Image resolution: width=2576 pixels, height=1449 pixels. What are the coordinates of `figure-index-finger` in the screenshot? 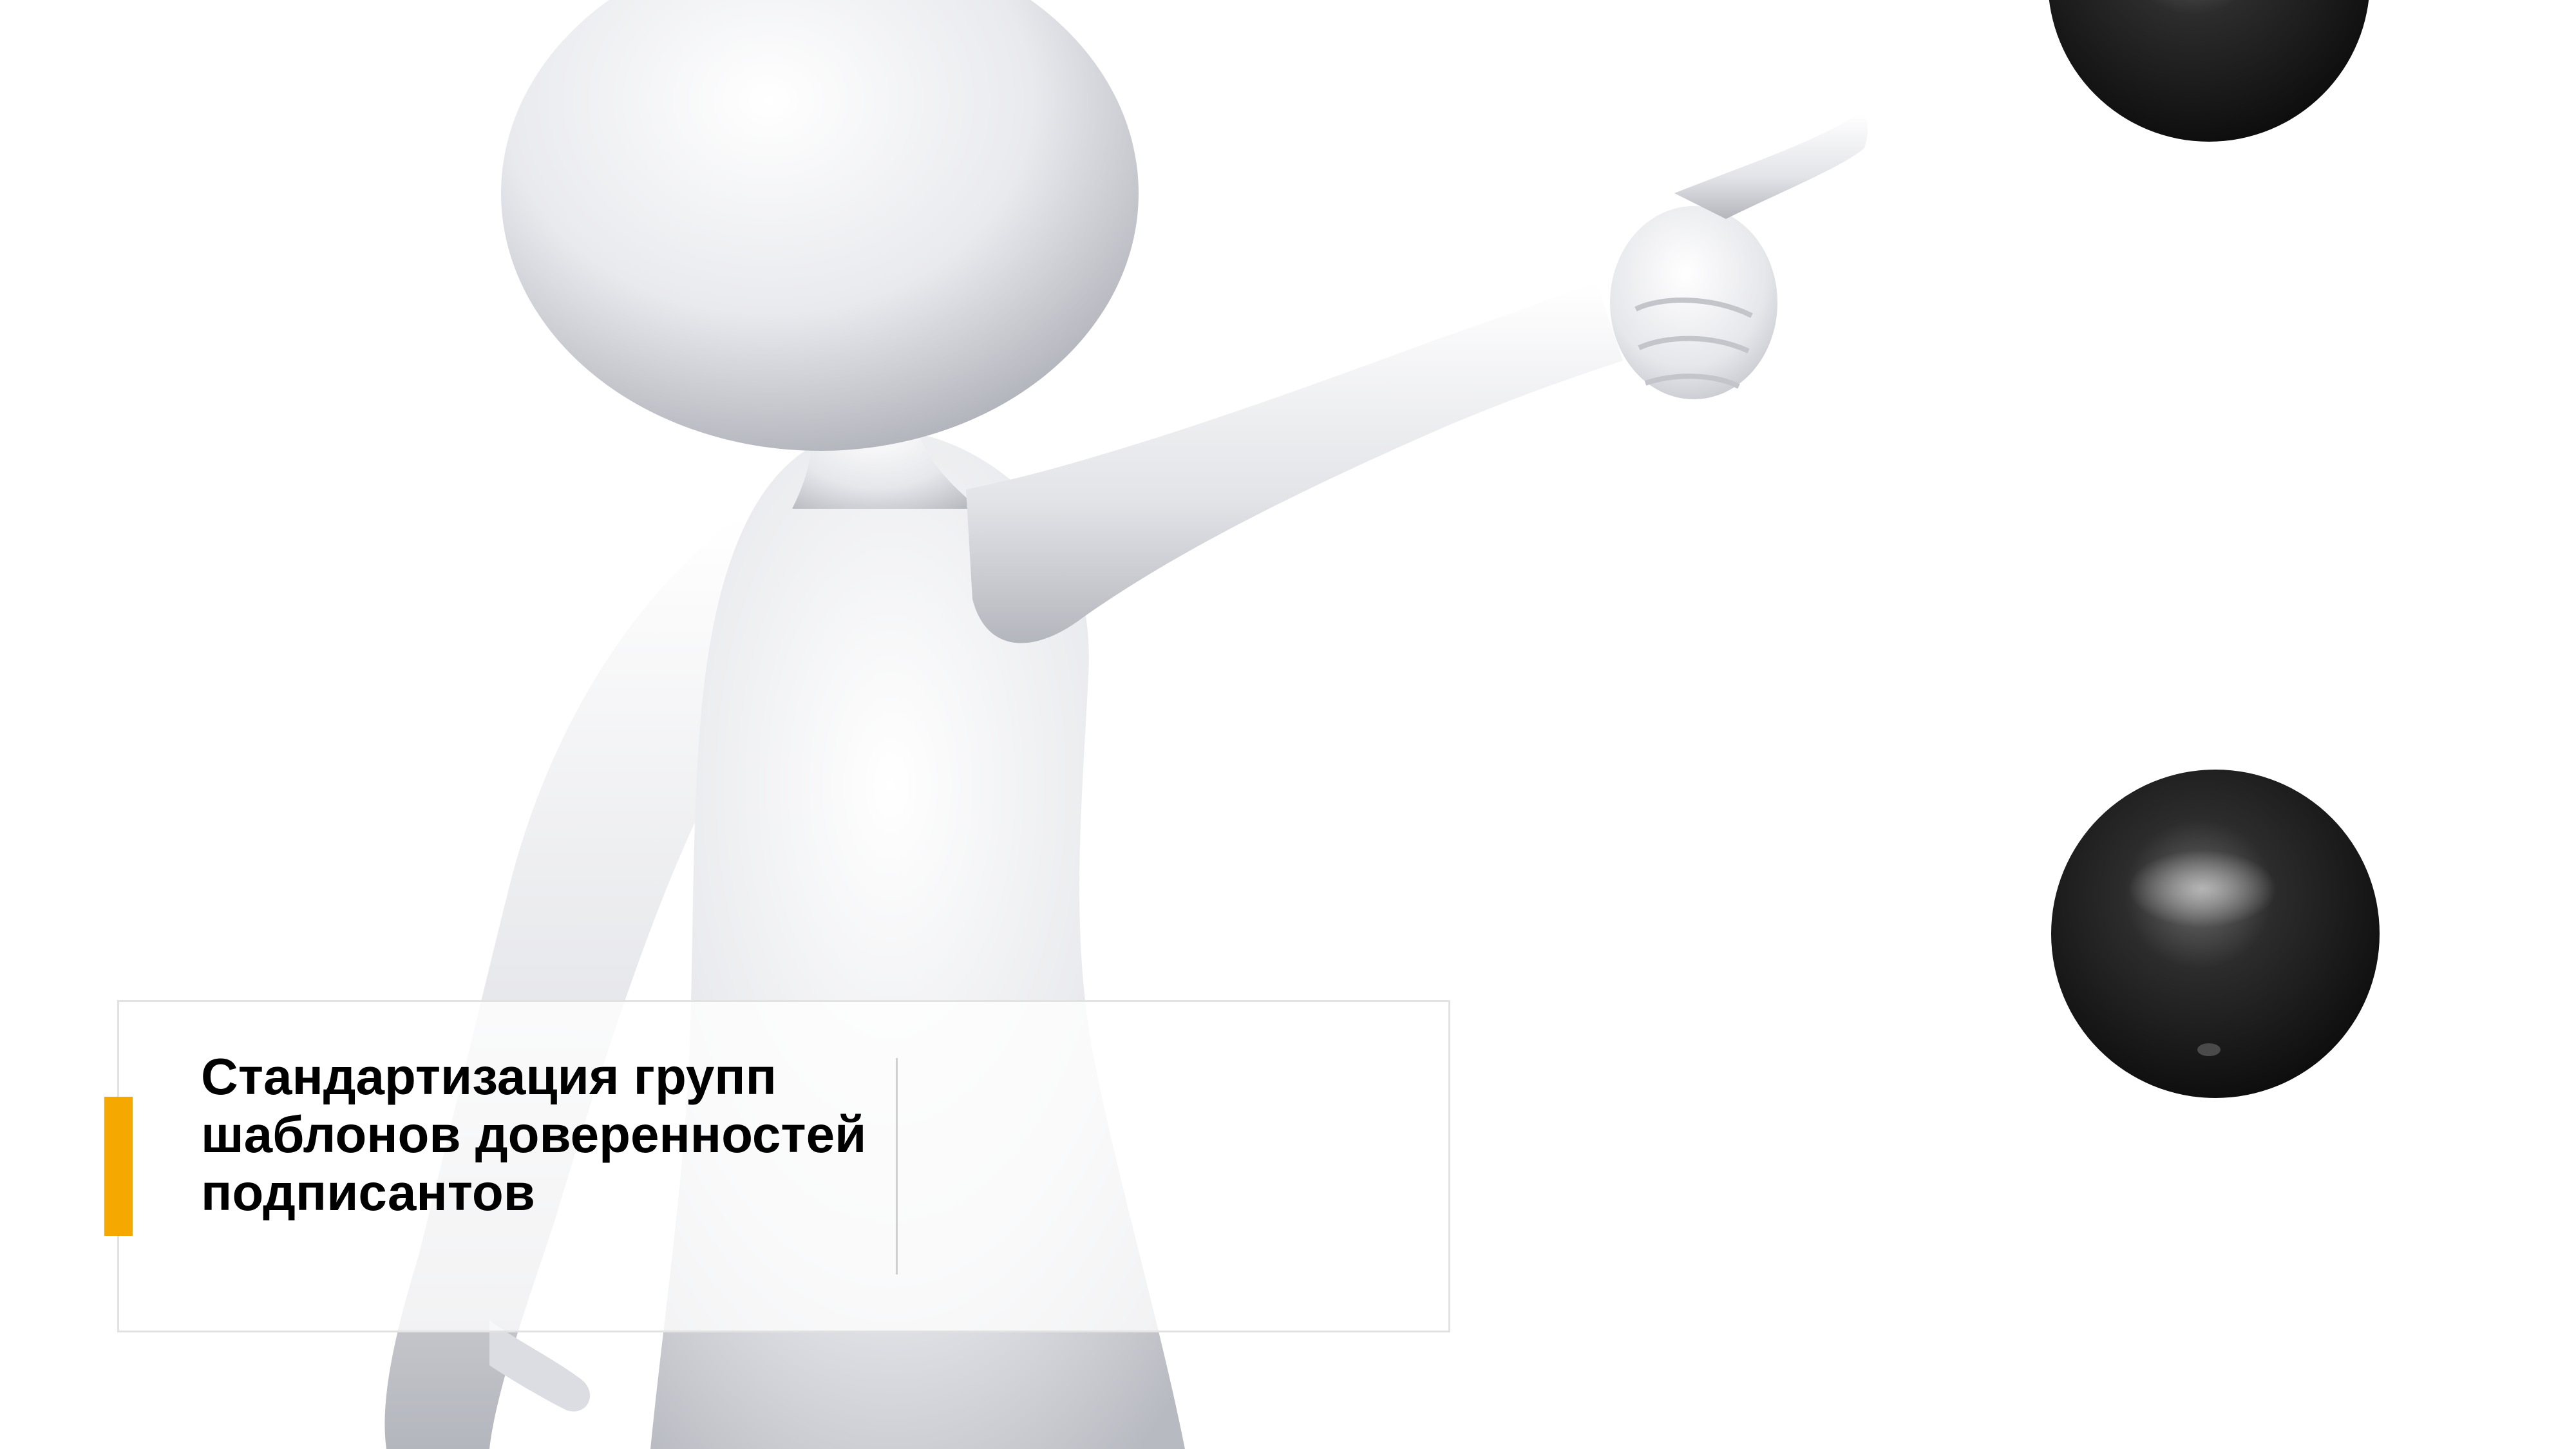 It's located at (1771, 166).